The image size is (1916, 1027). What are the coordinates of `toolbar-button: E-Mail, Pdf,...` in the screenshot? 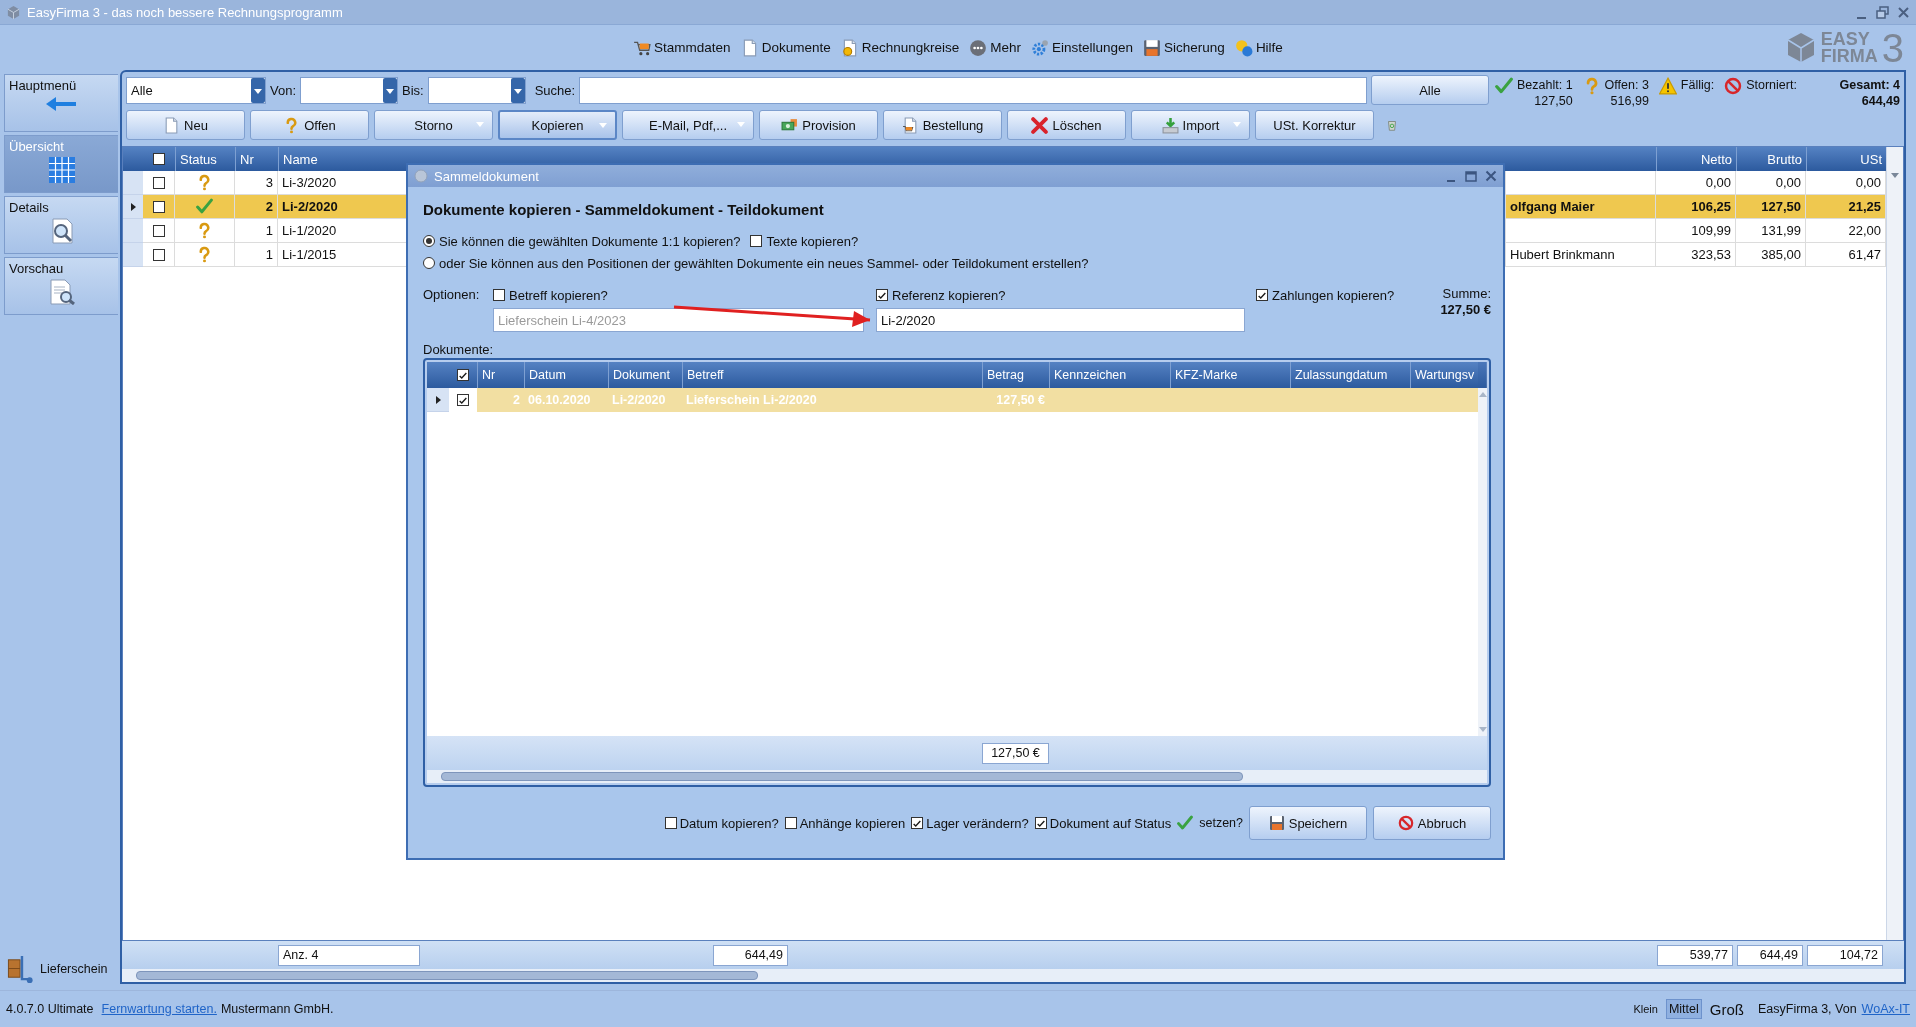 It's located at (688, 125).